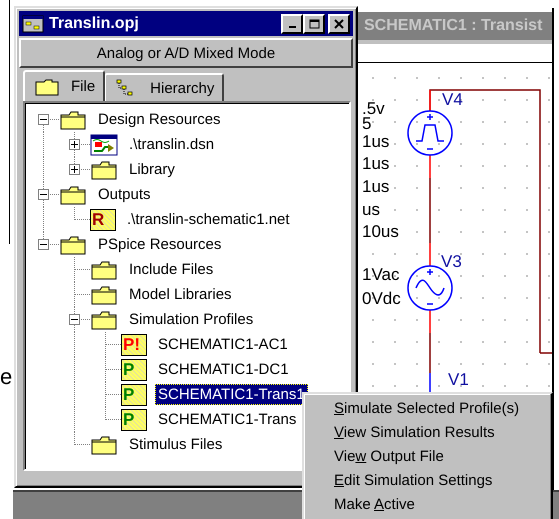 The image size is (559, 519). What do you see at coordinates (452, 100) in the screenshot?
I see `part-reference: V4` at bounding box center [452, 100].